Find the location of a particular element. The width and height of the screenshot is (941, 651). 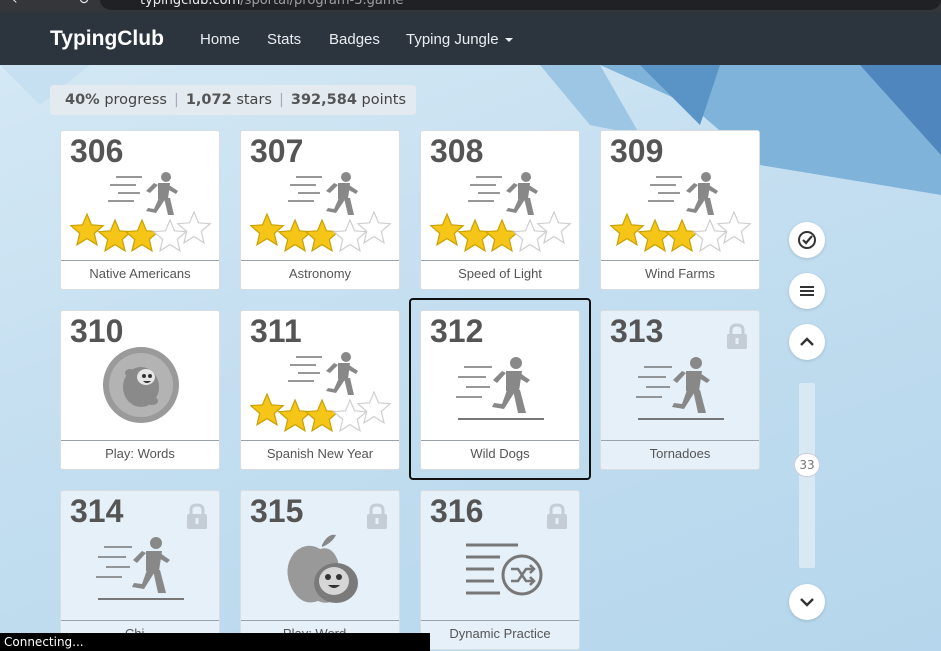

lesson-title: Dynamic Practice is located at coordinates (500, 634).